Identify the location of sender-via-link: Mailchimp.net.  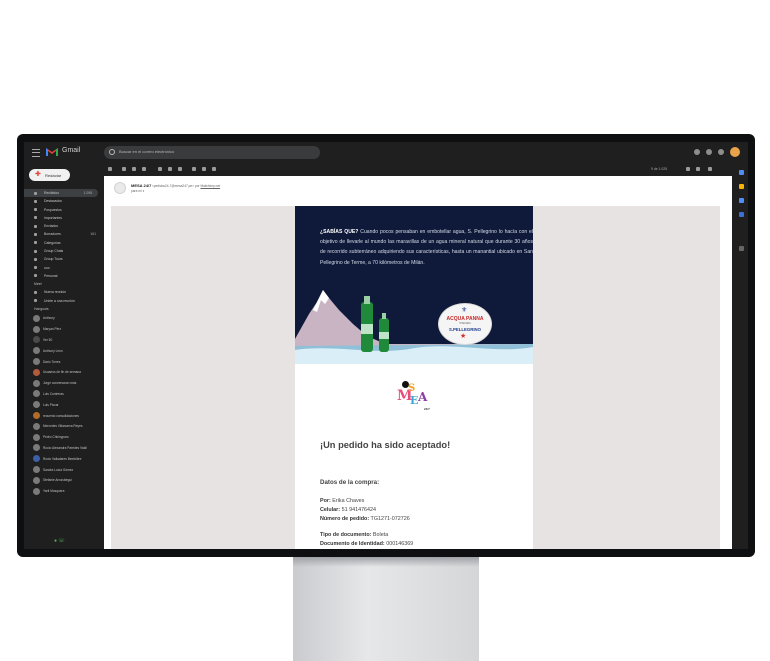
(210, 186).